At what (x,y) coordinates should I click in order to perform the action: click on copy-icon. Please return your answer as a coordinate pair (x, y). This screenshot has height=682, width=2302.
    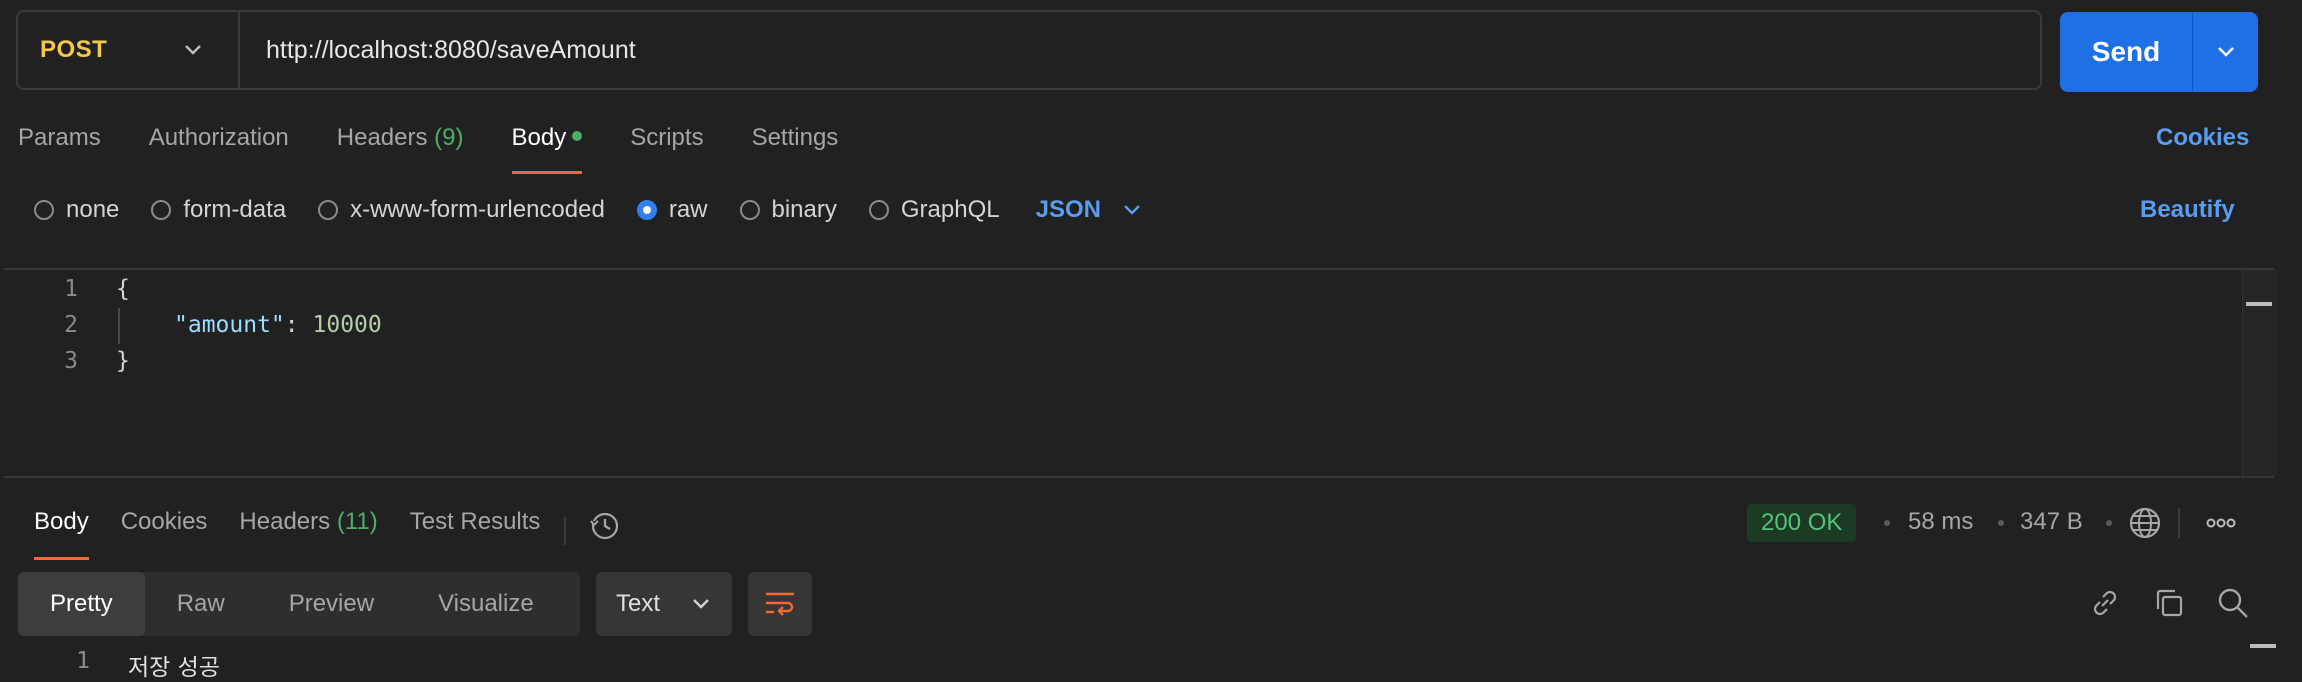
    Looking at the image, I should click on (2169, 603).